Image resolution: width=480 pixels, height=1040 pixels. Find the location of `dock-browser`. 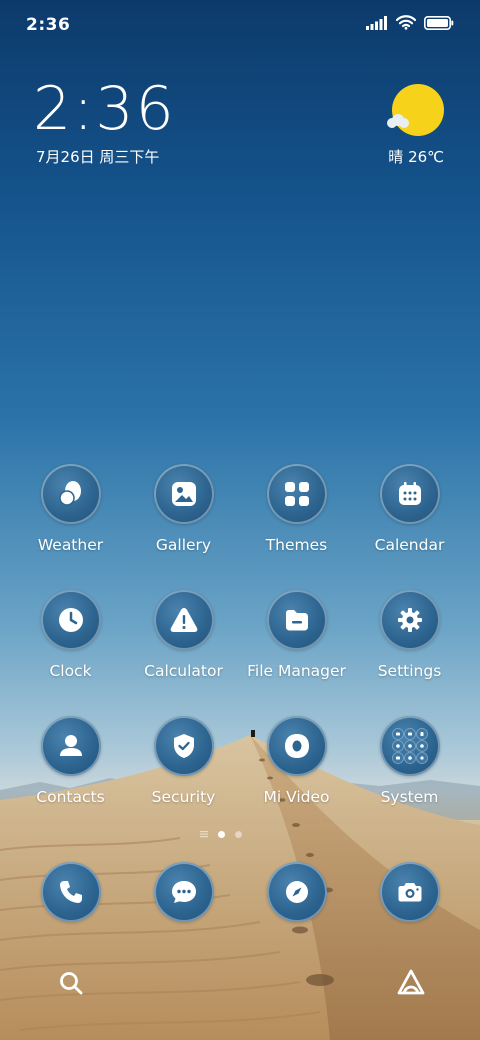

dock-browser is located at coordinates (296, 892).